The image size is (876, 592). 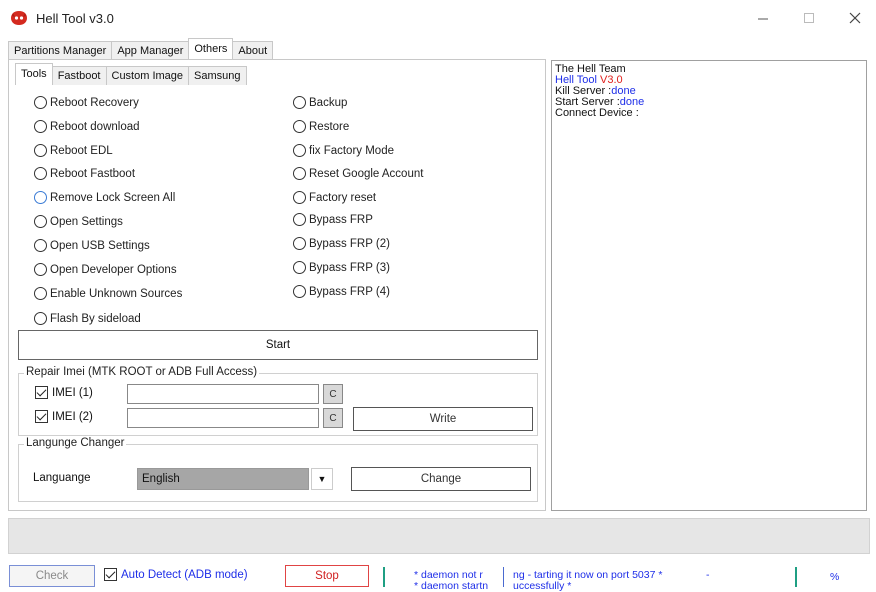 What do you see at coordinates (334, 197) in the screenshot?
I see `option-factory-reset: Factory reset` at bounding box center [334, 197].